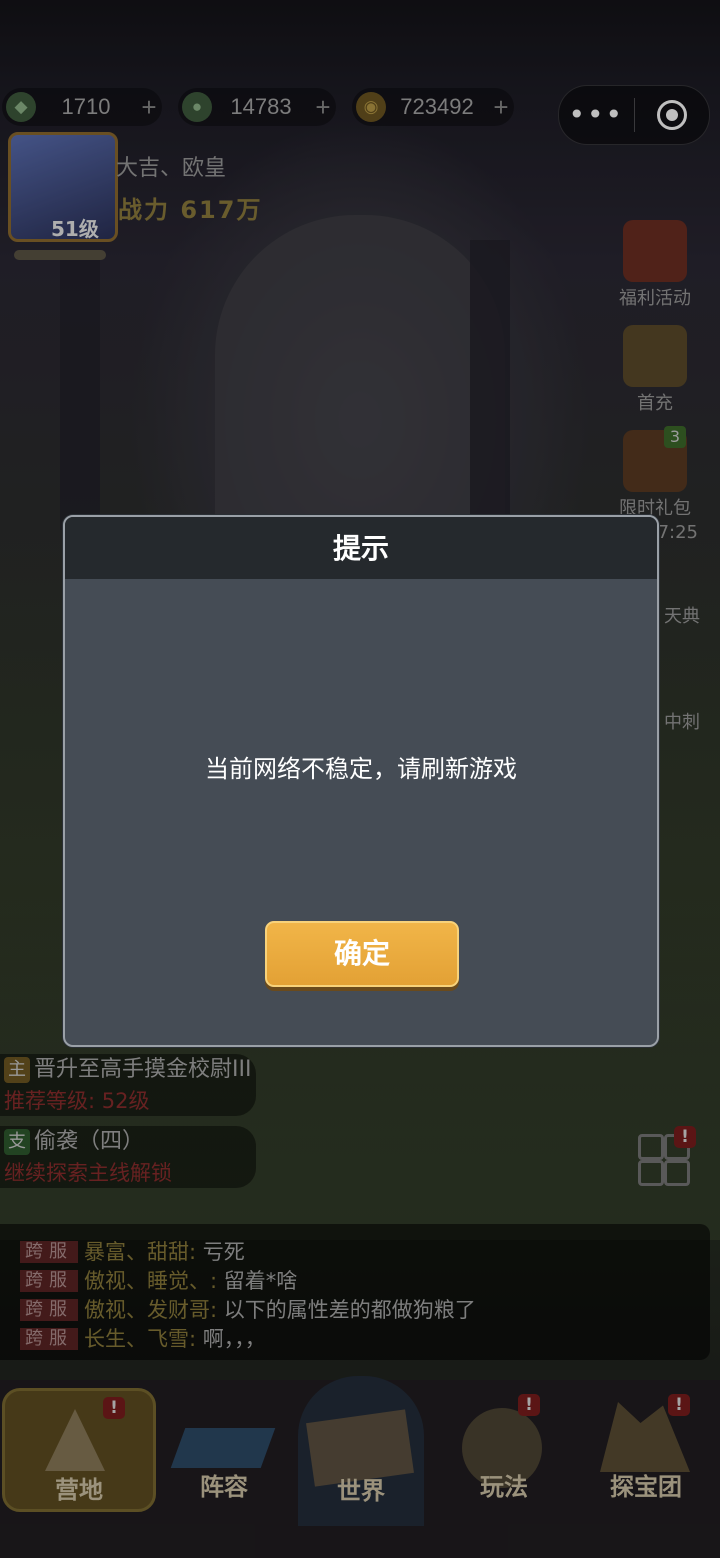 The width and height of the screenshot is (720, 1558). What do you see at coordinates (361, 548) in the screenshot?
I see `dialog-title: 提示` at bounding box center [361, 548].